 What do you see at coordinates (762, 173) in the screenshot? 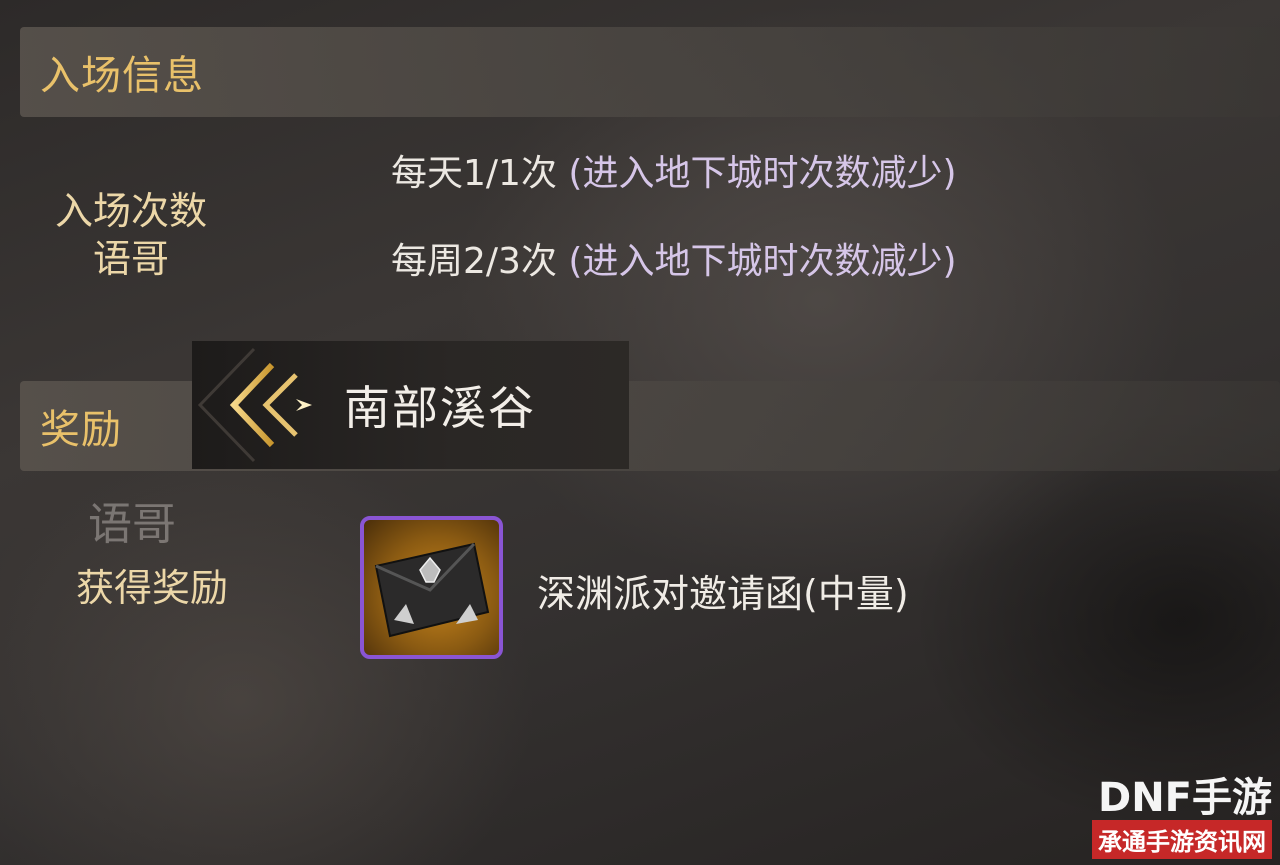
I see `daily-entry-note: (进入地下城时次数减少)` at bounding box center [762, 173].